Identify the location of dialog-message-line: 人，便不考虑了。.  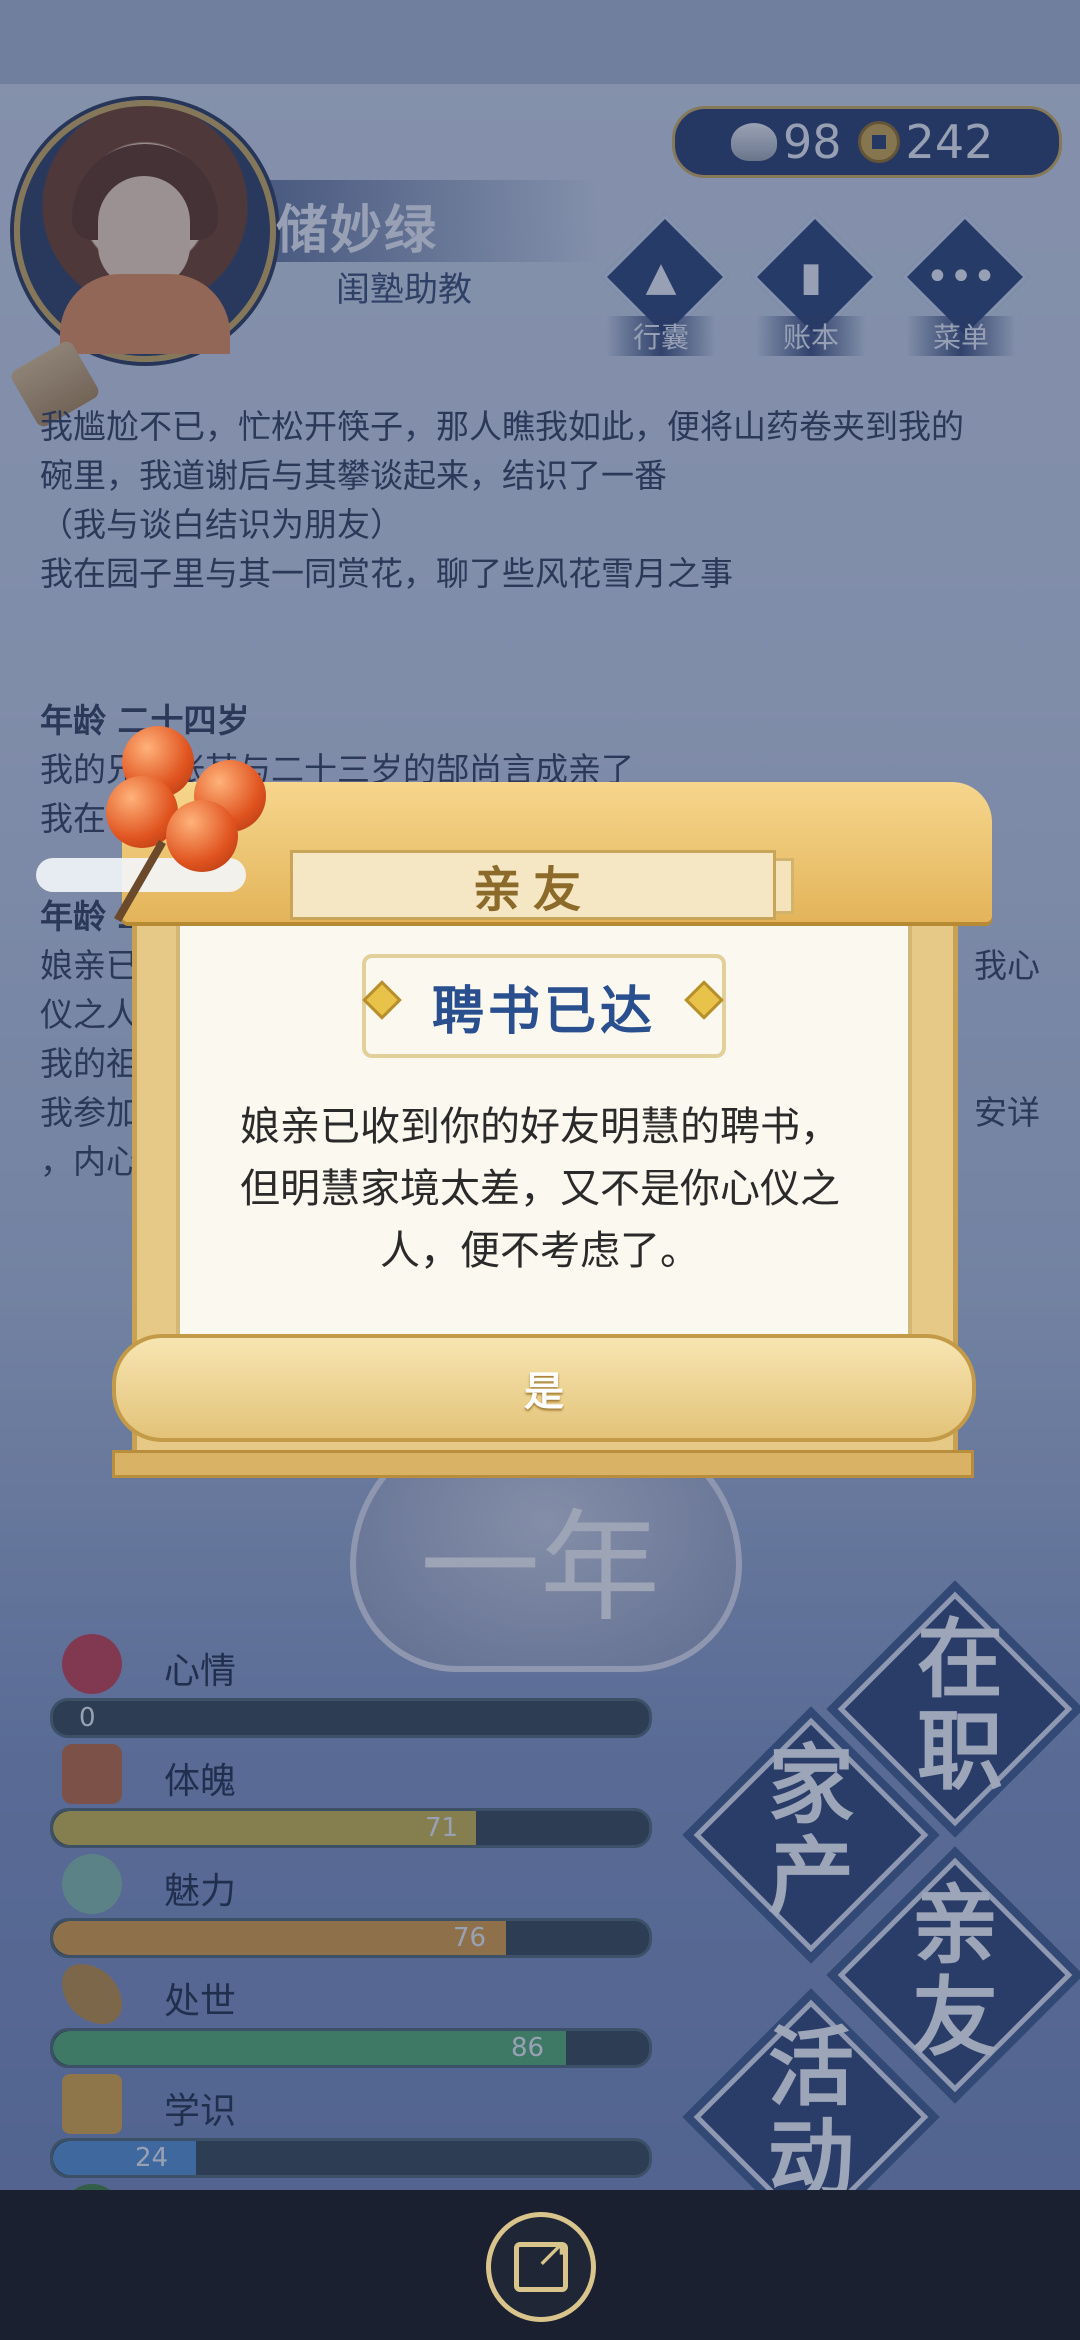
(540, 1251).